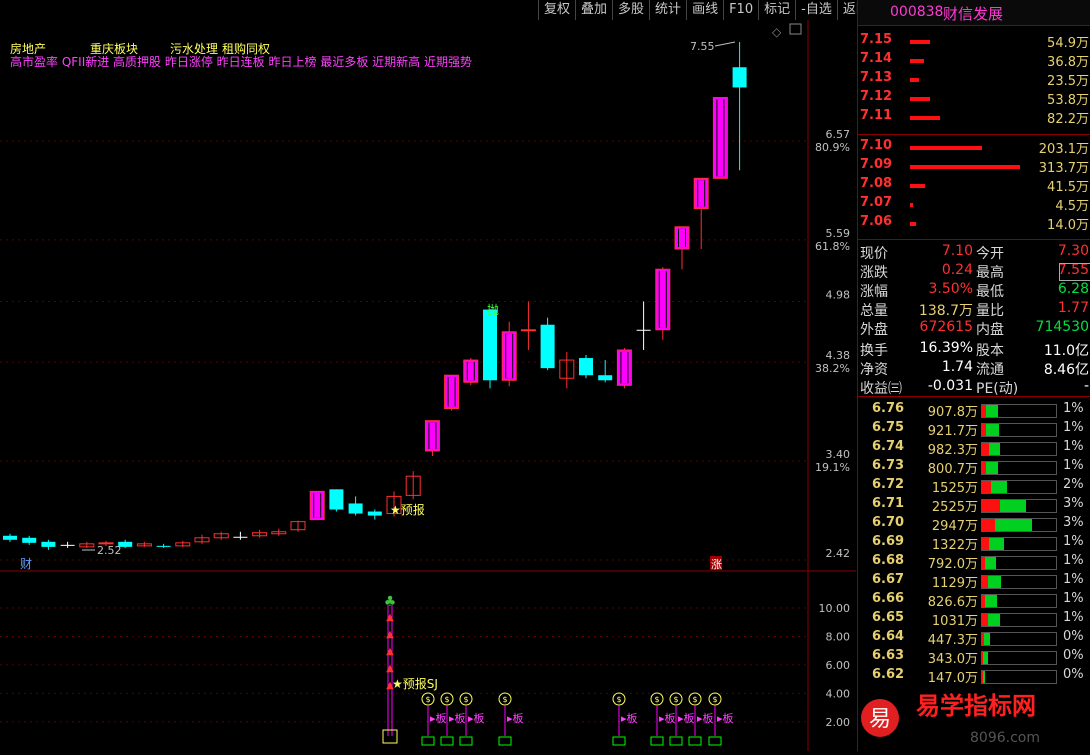 This screenshot has width=1090, height=755. What do you see at coordinates (556, 10) in the screenshot?
I see `toolbar-button-0: 复权` at bounding box center [556, 10].